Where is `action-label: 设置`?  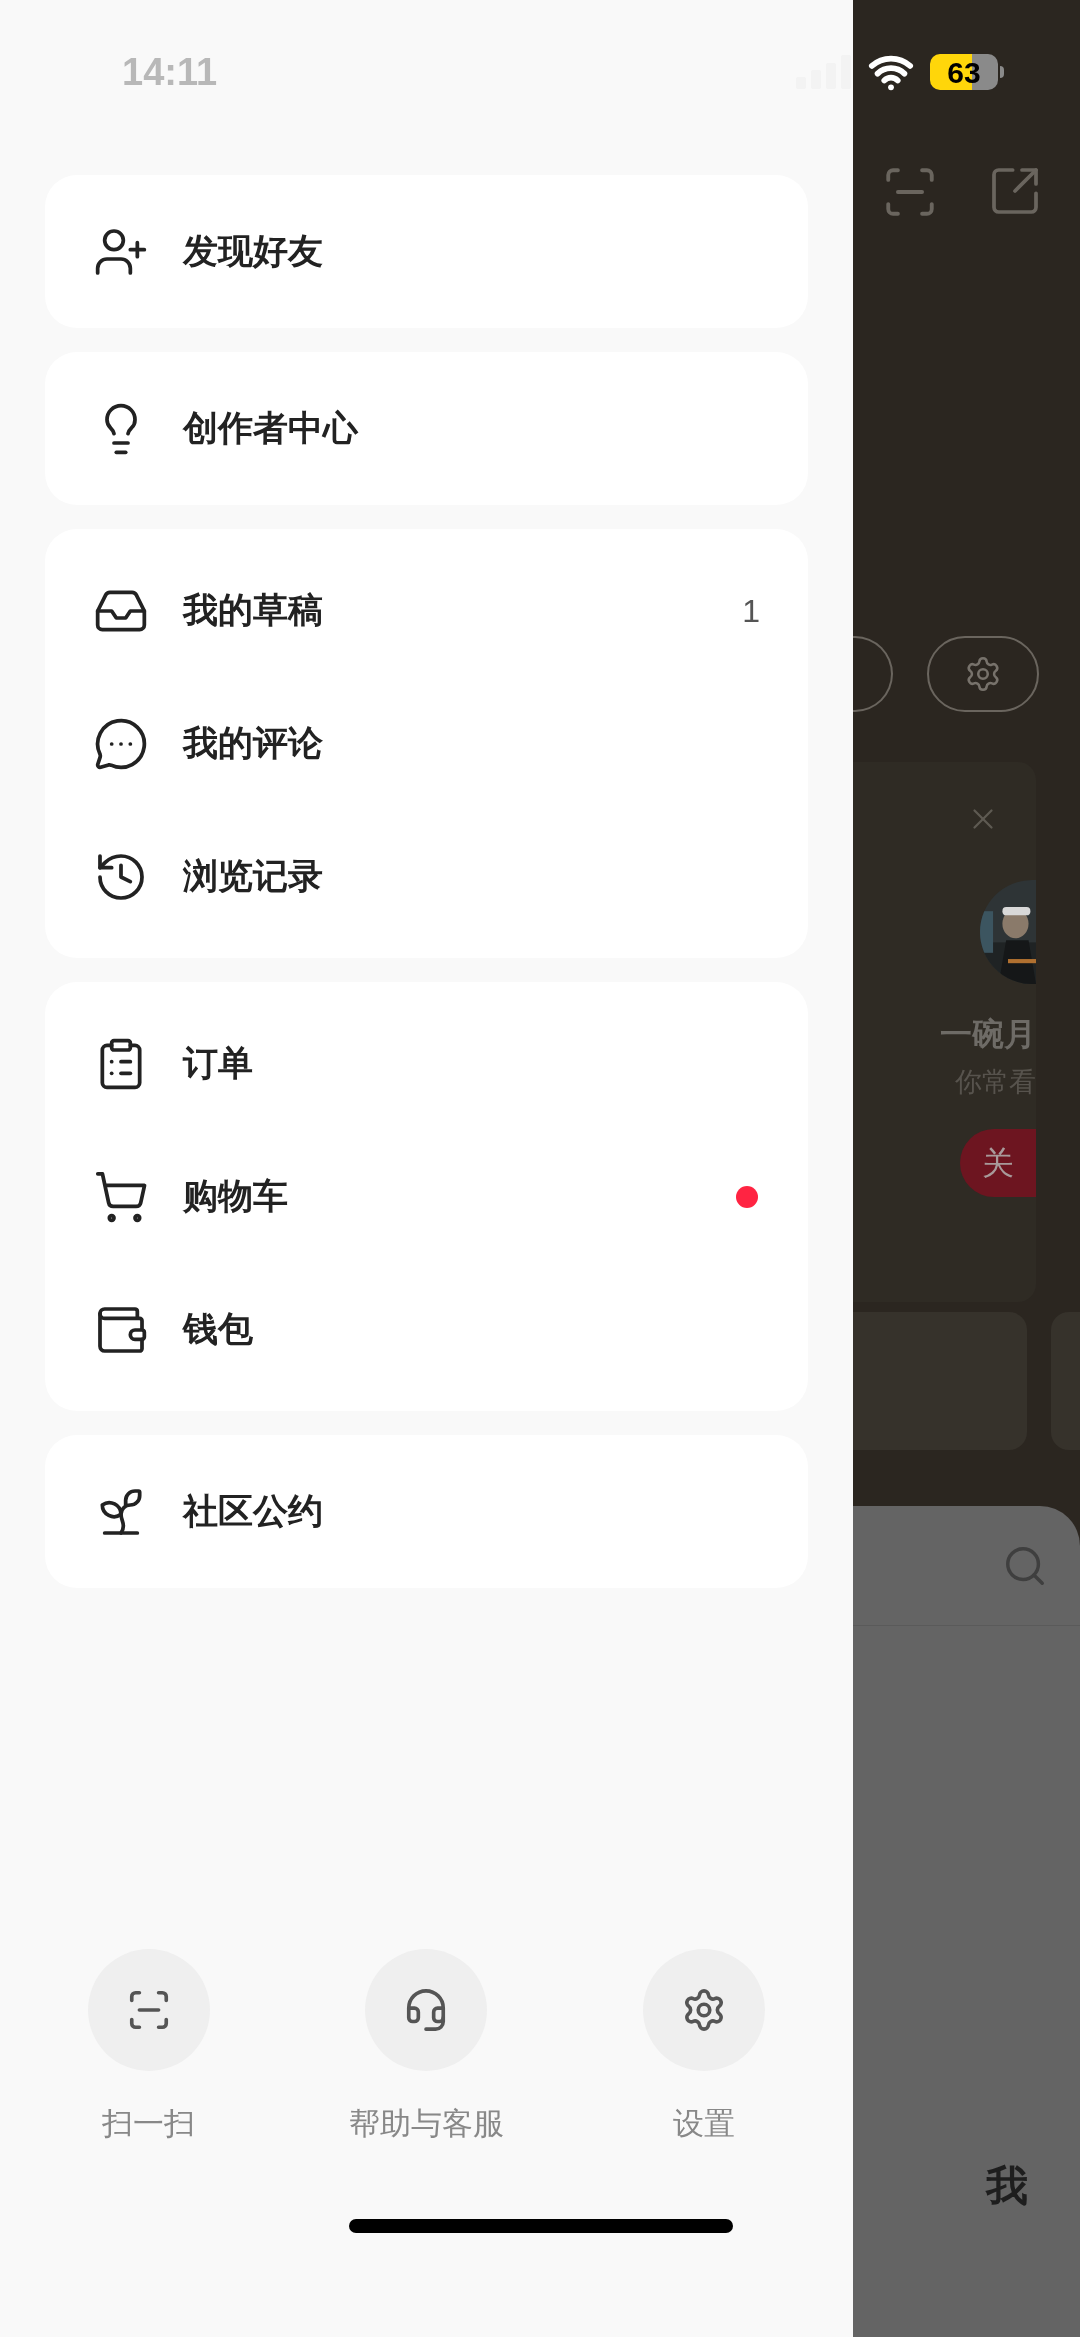
action-label: 设置 is located at coordinates (704, 2123).